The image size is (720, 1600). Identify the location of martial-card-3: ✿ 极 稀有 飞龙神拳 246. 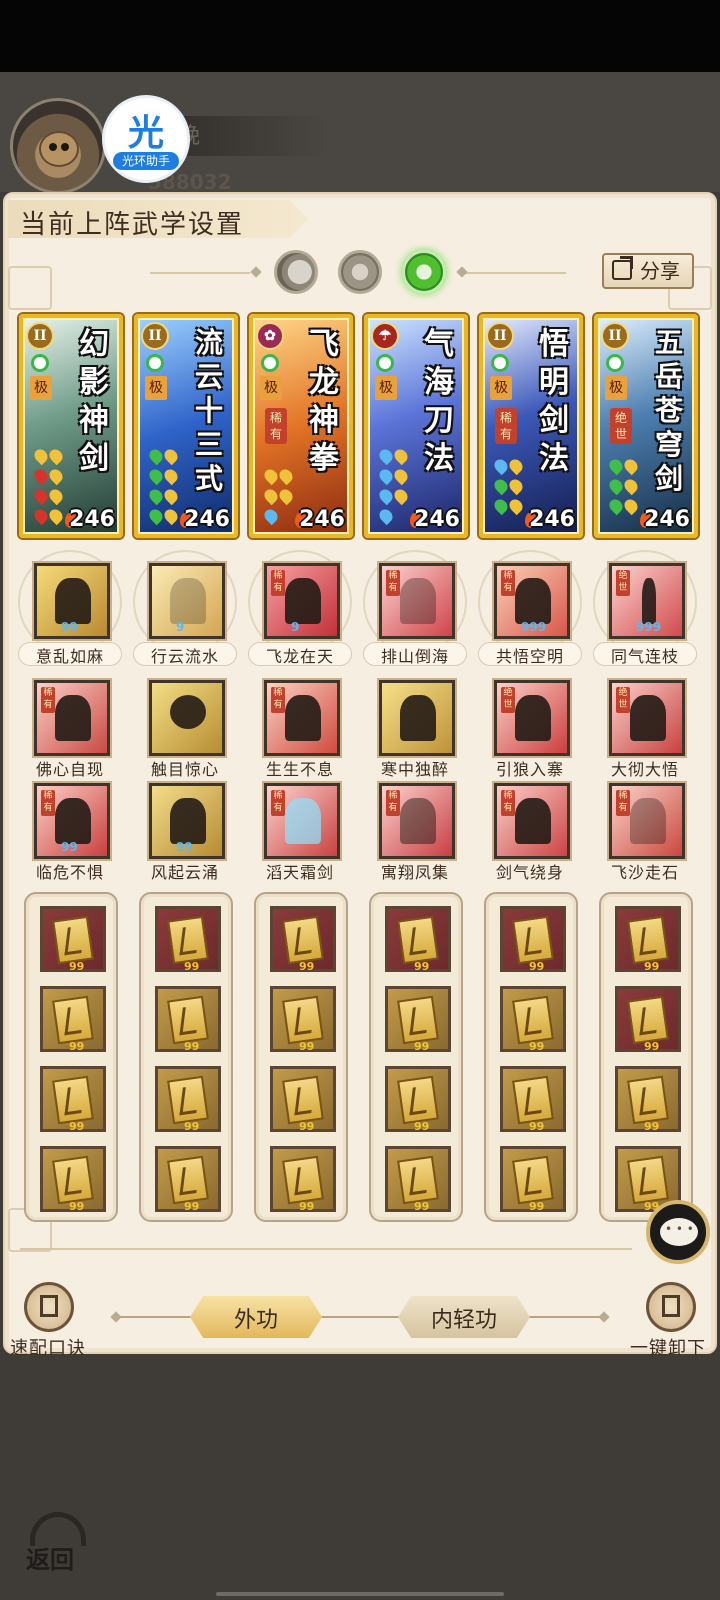
(301, 426).